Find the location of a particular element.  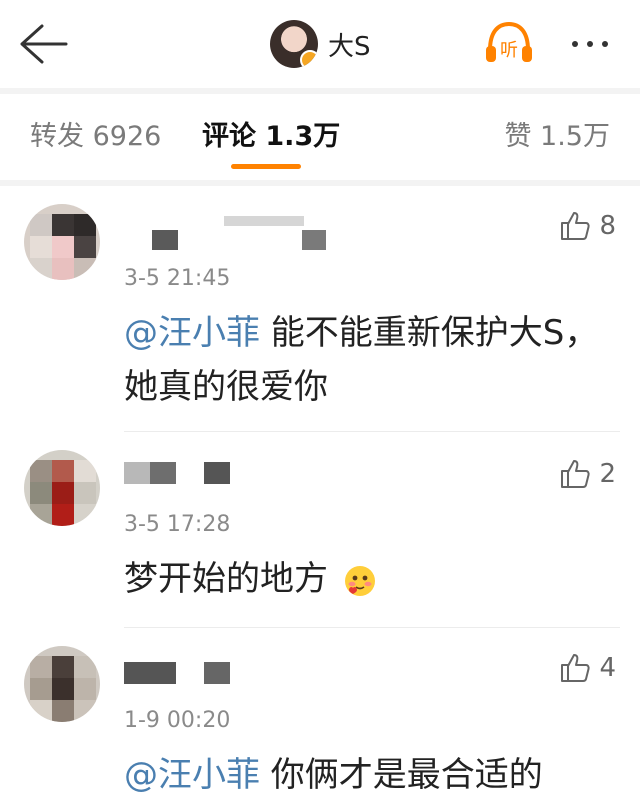

profile-title: 大S is located at coordinates (320, 44).